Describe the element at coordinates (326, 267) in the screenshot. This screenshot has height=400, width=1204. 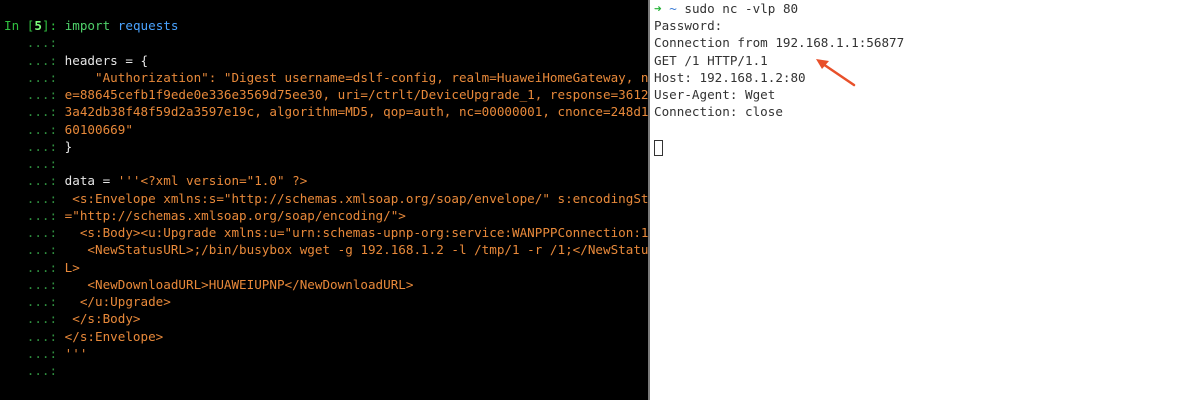
I see `ipython-line: ...: L>` at that location.